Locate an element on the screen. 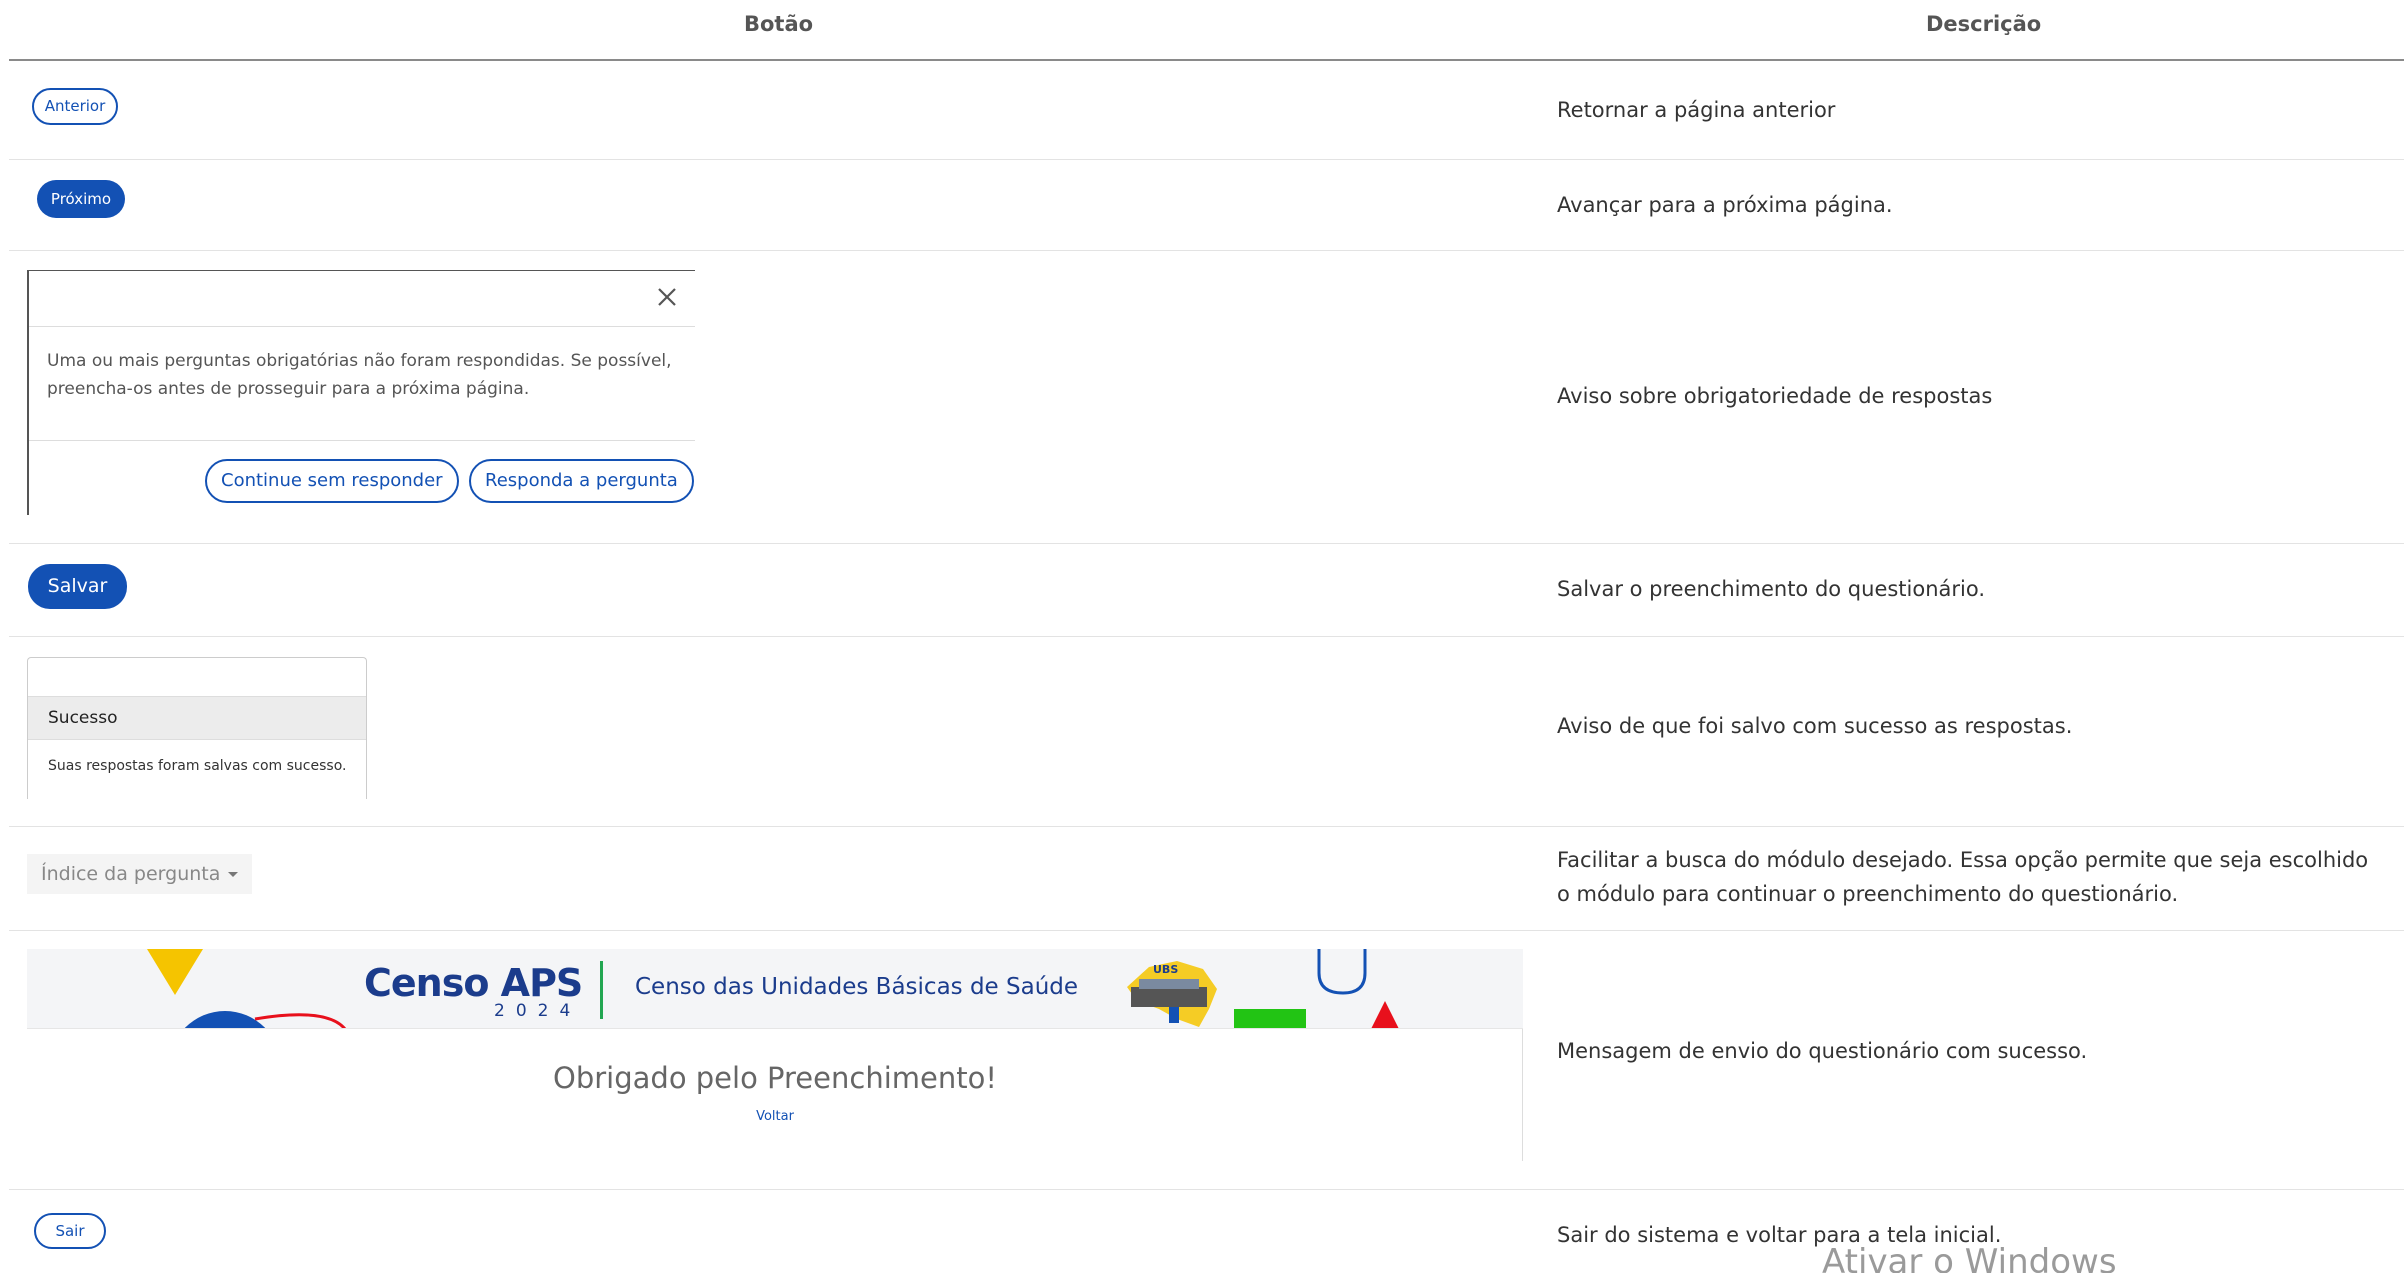  row-description: Aviso sobre obrigatoriedade de respostas is located at coordinates (1775, 396).